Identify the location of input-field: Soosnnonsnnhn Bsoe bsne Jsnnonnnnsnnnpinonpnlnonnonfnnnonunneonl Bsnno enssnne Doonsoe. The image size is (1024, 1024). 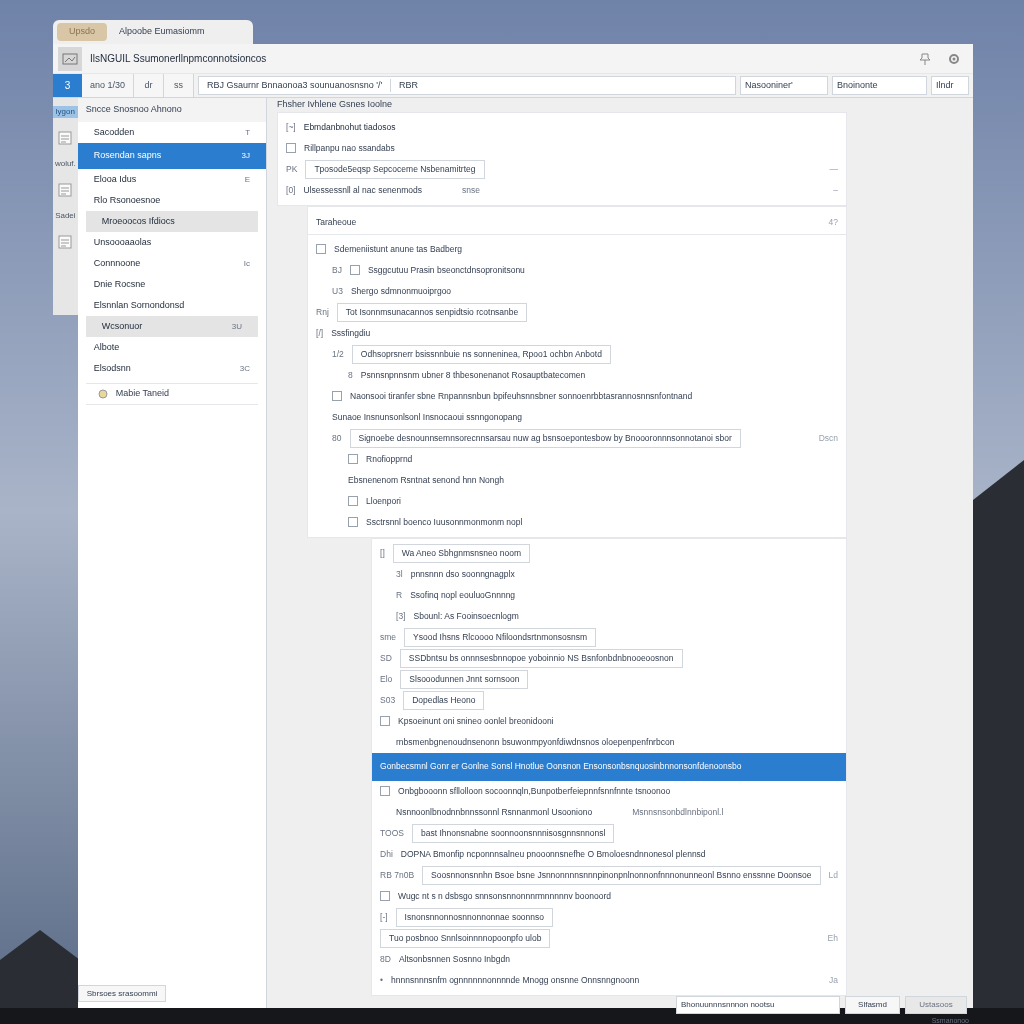
(621, 875).